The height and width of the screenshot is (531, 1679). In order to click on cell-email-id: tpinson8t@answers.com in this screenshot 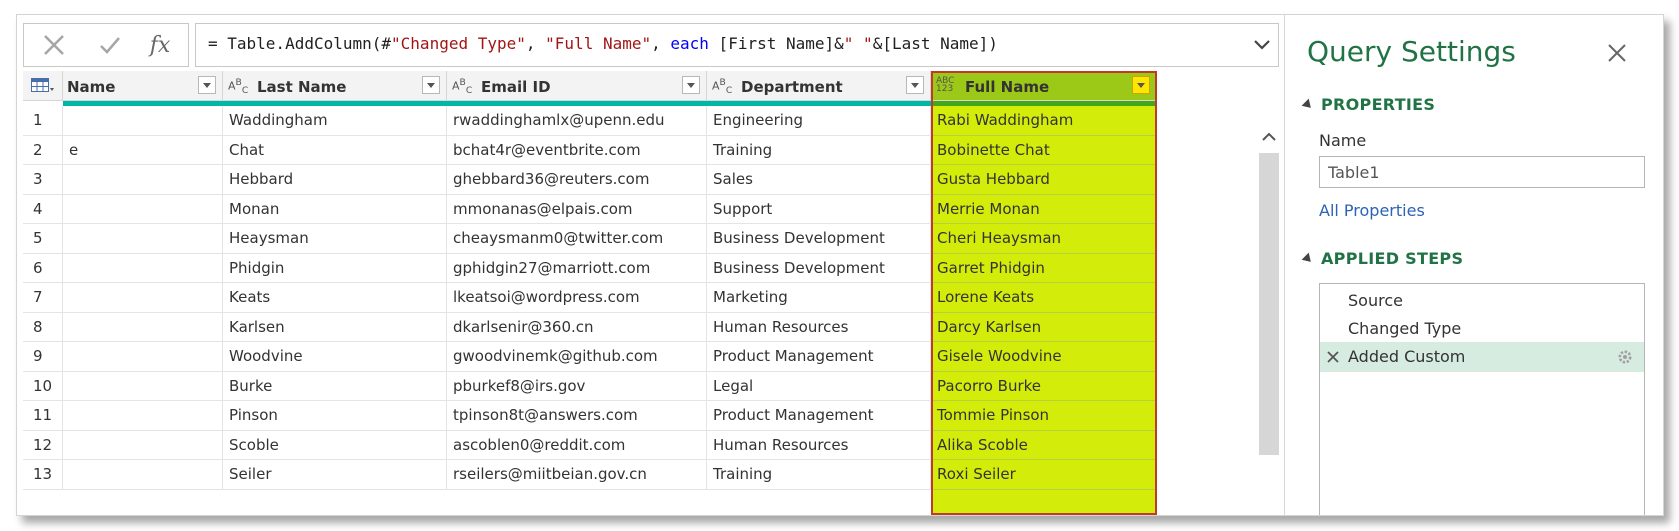, I will do `click(577, 416)`.